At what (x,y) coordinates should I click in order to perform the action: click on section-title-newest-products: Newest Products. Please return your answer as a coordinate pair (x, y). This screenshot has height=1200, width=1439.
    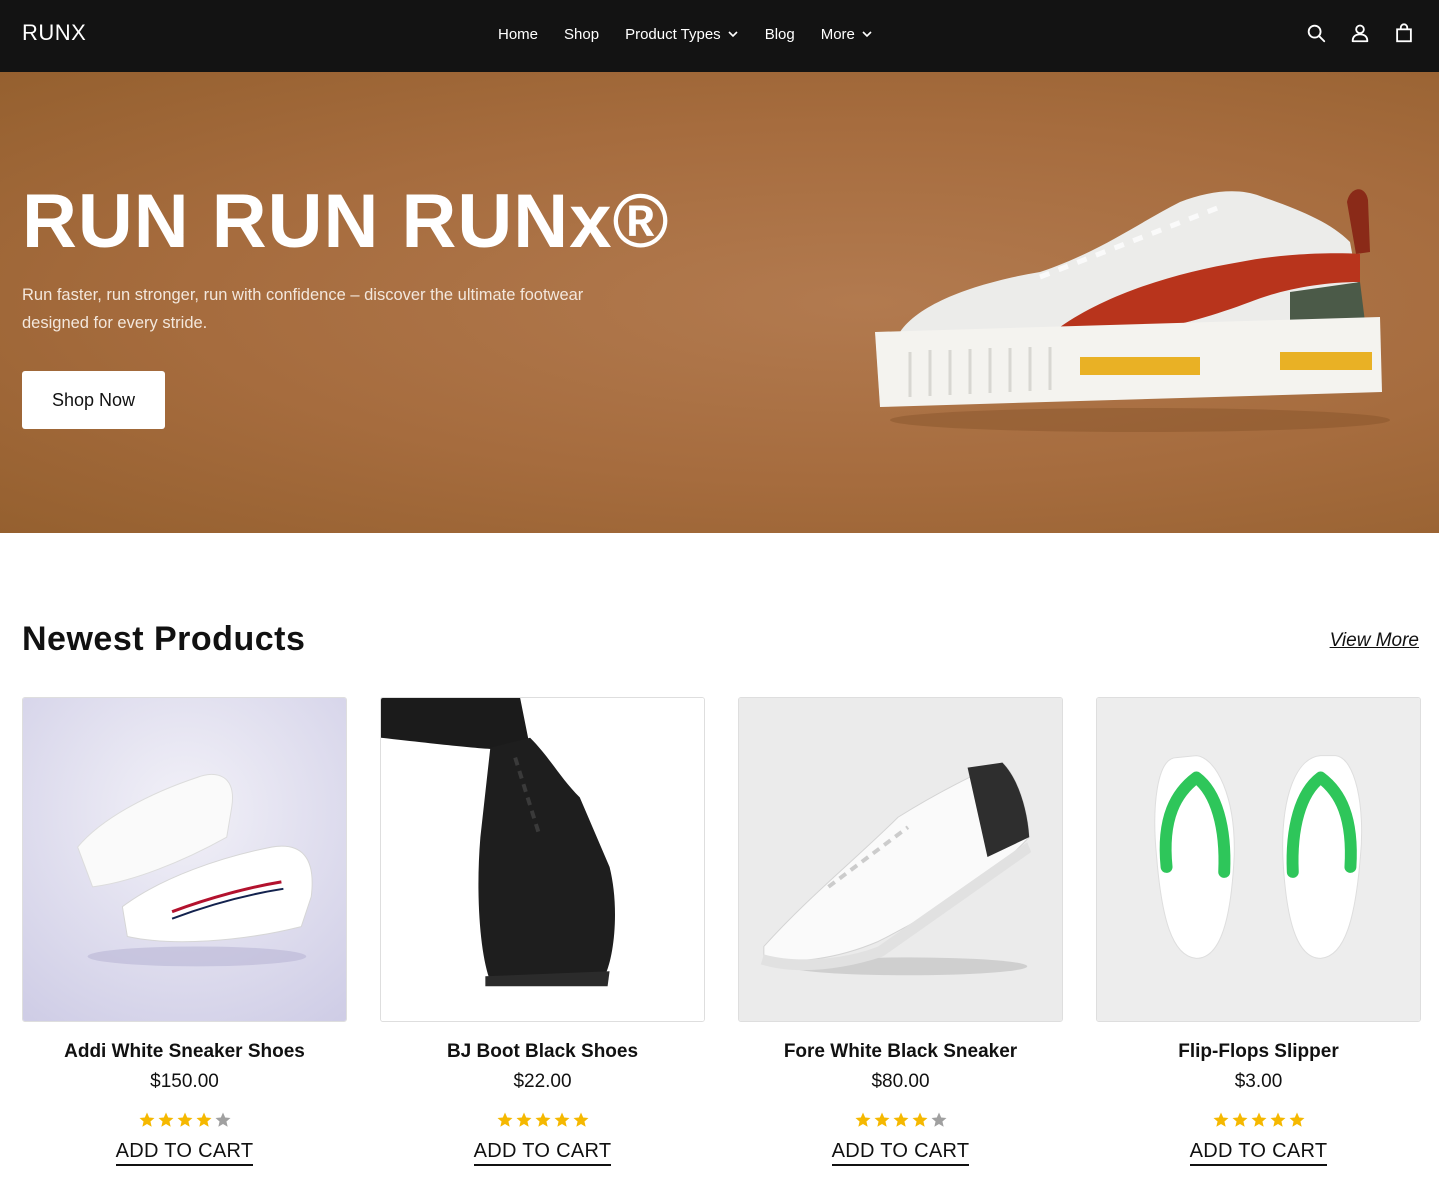
    Looking at the image, I should click on (164, 639).